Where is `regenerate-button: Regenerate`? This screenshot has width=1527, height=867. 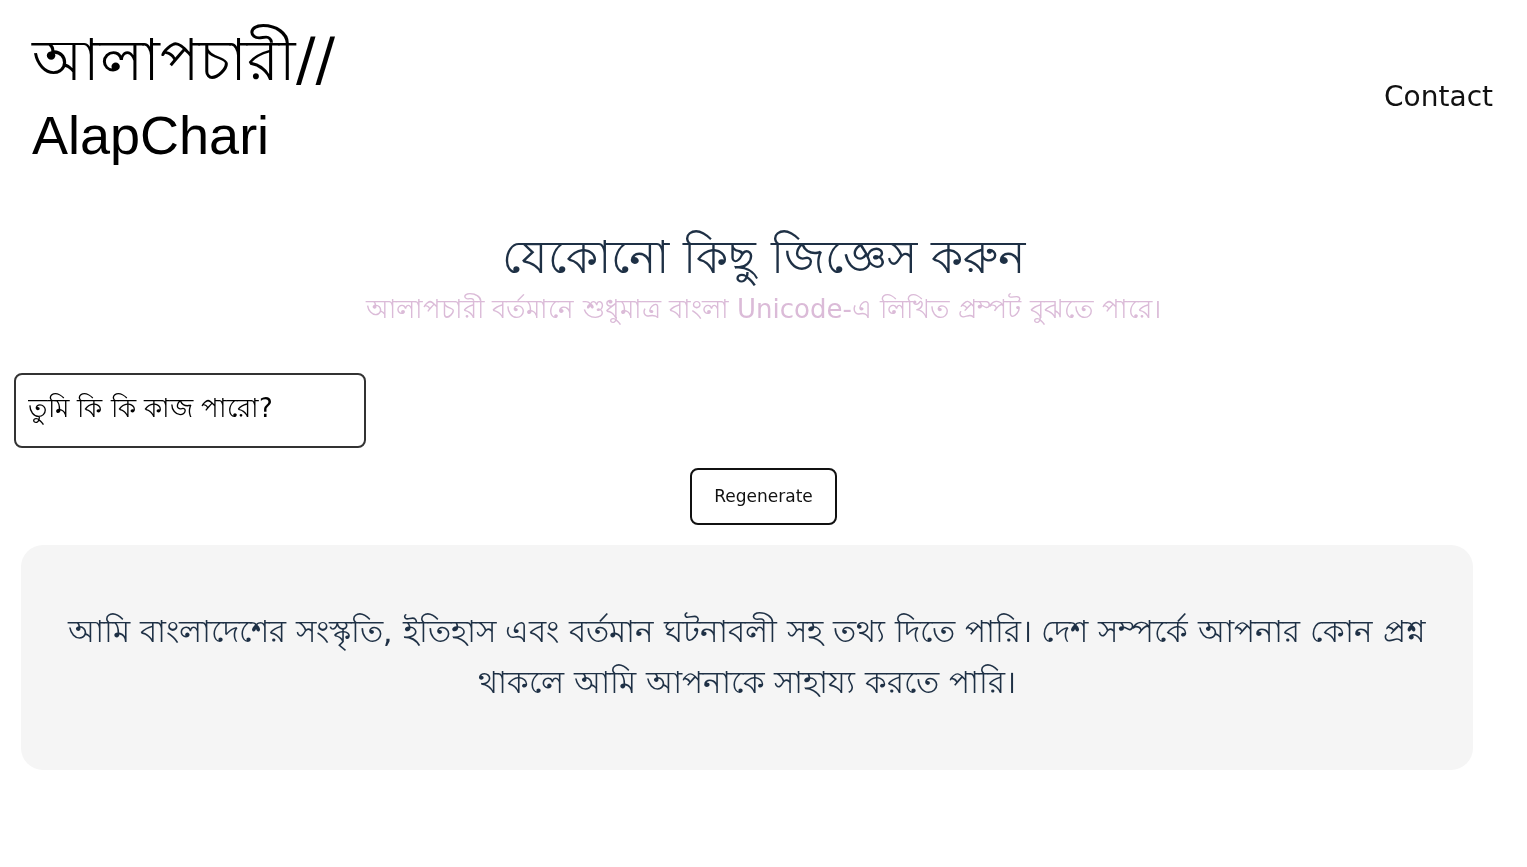
regenerate-button: Regenerate is located at coordinates (763, 496).